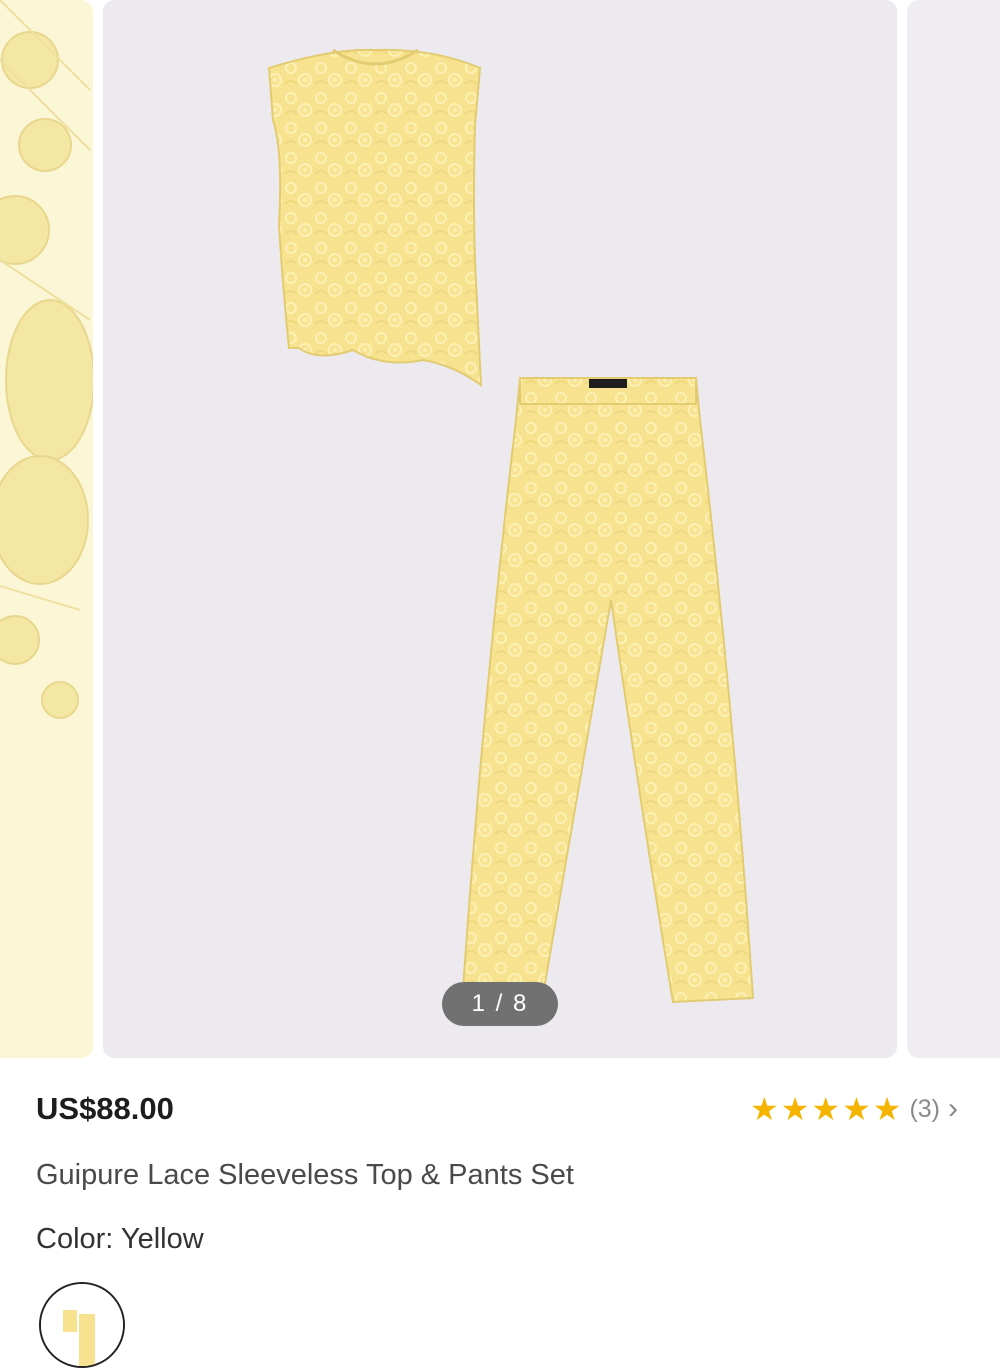 Image resolution: width=1000 pixels, height=1368 pixels. What do you see at coordinates (500, 1004) in the screenshot?
I see `image-counter: 1 / 8` at bounding box center [500, 1004].